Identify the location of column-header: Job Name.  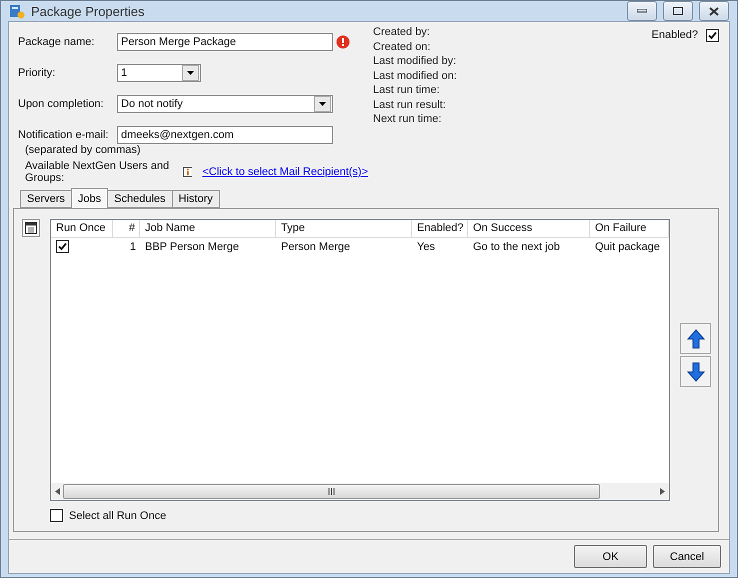
(208, 229).